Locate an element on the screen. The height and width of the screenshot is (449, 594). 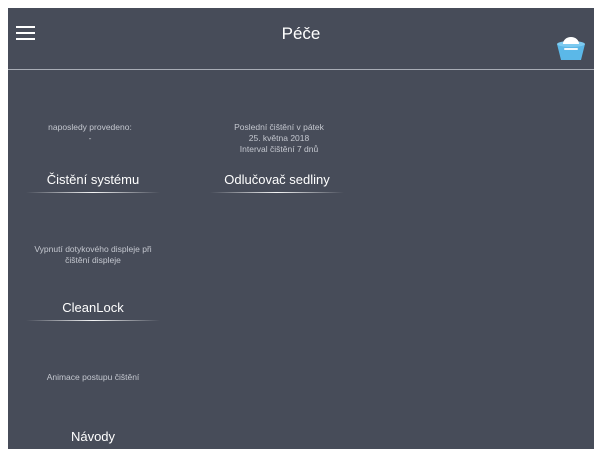
sediment-separator-button: Odlučovač sedliny is located at coordinates (277, 183).